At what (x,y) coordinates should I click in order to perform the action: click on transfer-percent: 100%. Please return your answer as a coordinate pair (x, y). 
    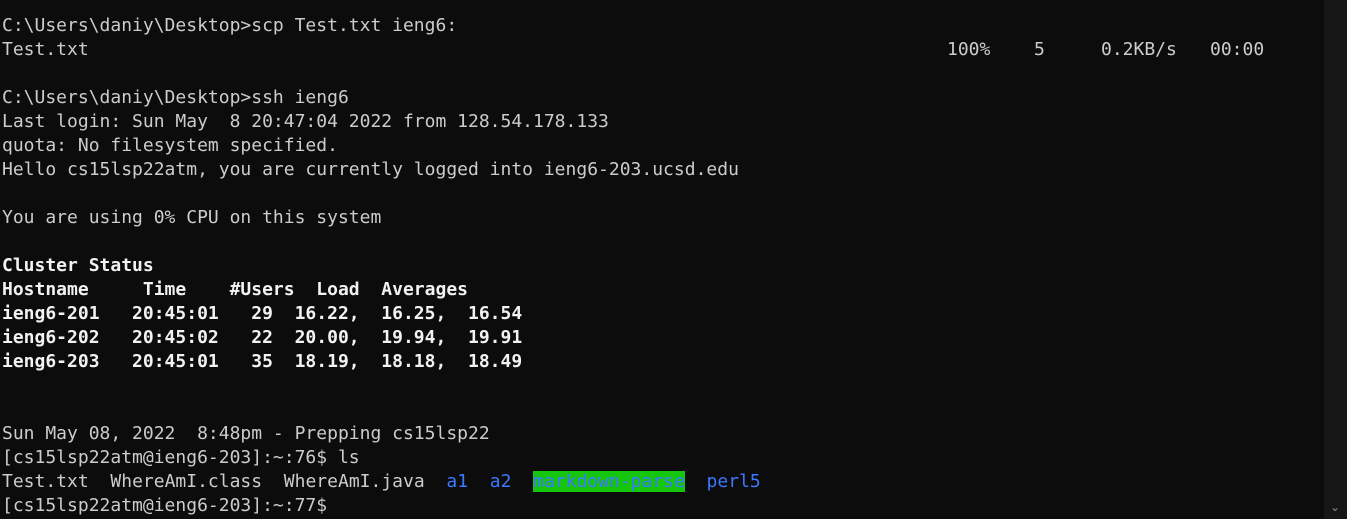
    Looking at the image, I should click on (969, 49).